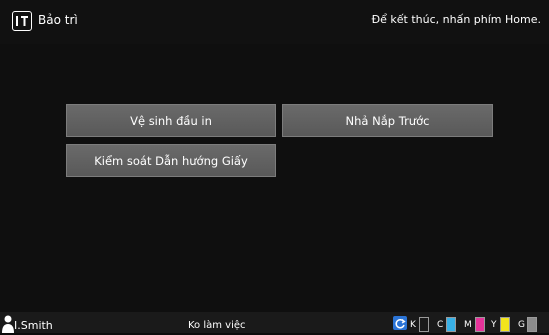  What do you see at coordinates (274, 22) in the screenshot?
I see `header-bar: Bảo trì Để kết thúc, nhấn phím Home.` at bounding box center [274, 22].